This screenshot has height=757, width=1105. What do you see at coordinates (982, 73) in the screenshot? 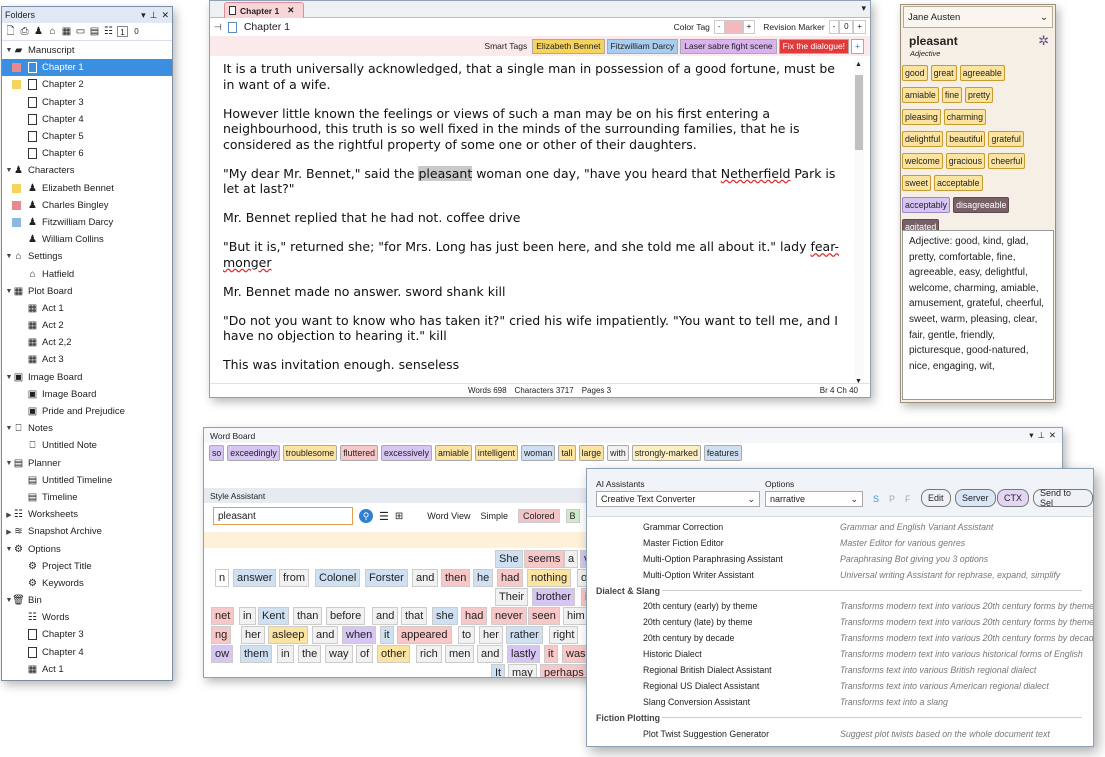
I see `synonym-chip: agreeable` at bounding box center [982, 73].